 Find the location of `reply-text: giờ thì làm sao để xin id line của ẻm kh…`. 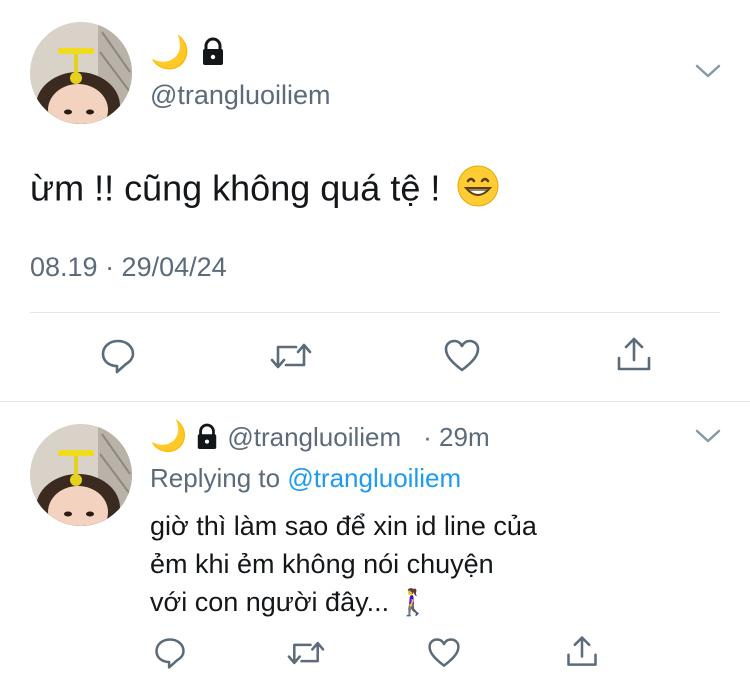

reply-text: giờ thì làm sao để xin id line của ẻm kh… is located at coordinates (390, 564).